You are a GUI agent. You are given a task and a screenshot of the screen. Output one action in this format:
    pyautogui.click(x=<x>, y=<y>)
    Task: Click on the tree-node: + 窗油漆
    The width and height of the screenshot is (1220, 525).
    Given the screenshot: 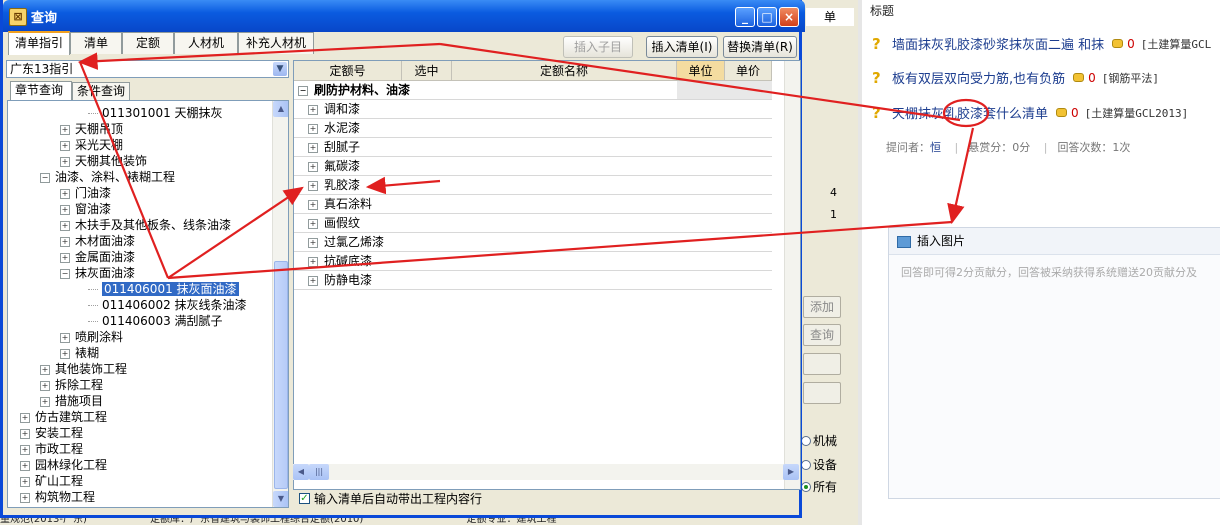 What is the action you would take?
    pyautogui.click(x=85, y=209)
    